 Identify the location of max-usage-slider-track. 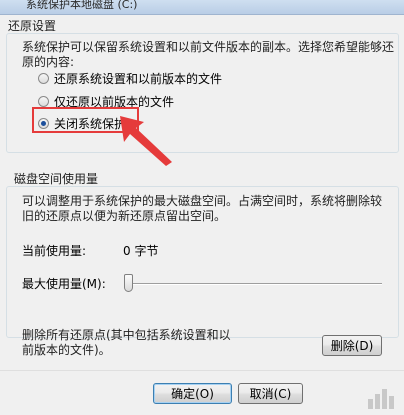
(253, 283).